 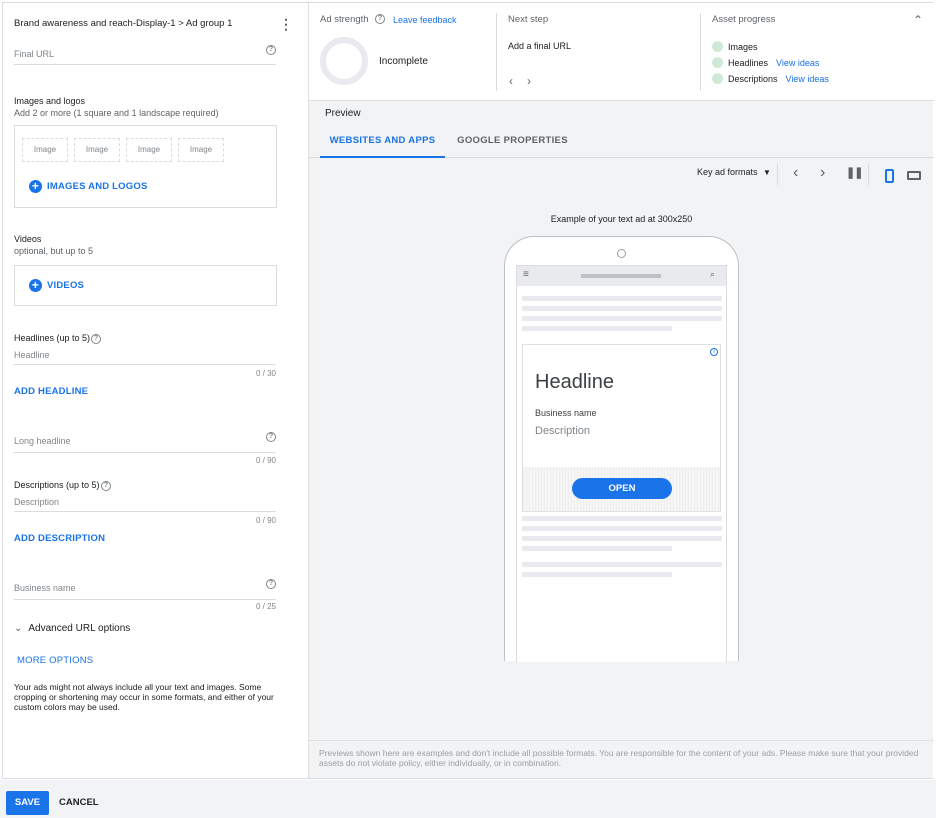 I want to click on asset-name: Images, so click(x=743, y=46).